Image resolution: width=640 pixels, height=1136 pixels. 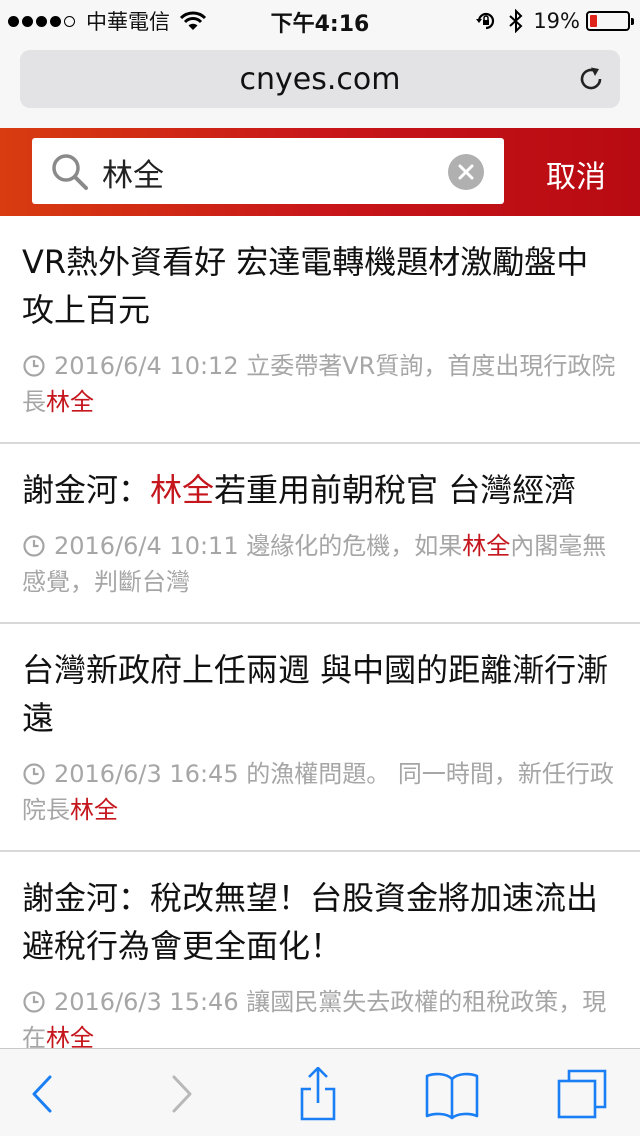 I want to click on address-bar: cnyes.com, so click(x=320, y=79).